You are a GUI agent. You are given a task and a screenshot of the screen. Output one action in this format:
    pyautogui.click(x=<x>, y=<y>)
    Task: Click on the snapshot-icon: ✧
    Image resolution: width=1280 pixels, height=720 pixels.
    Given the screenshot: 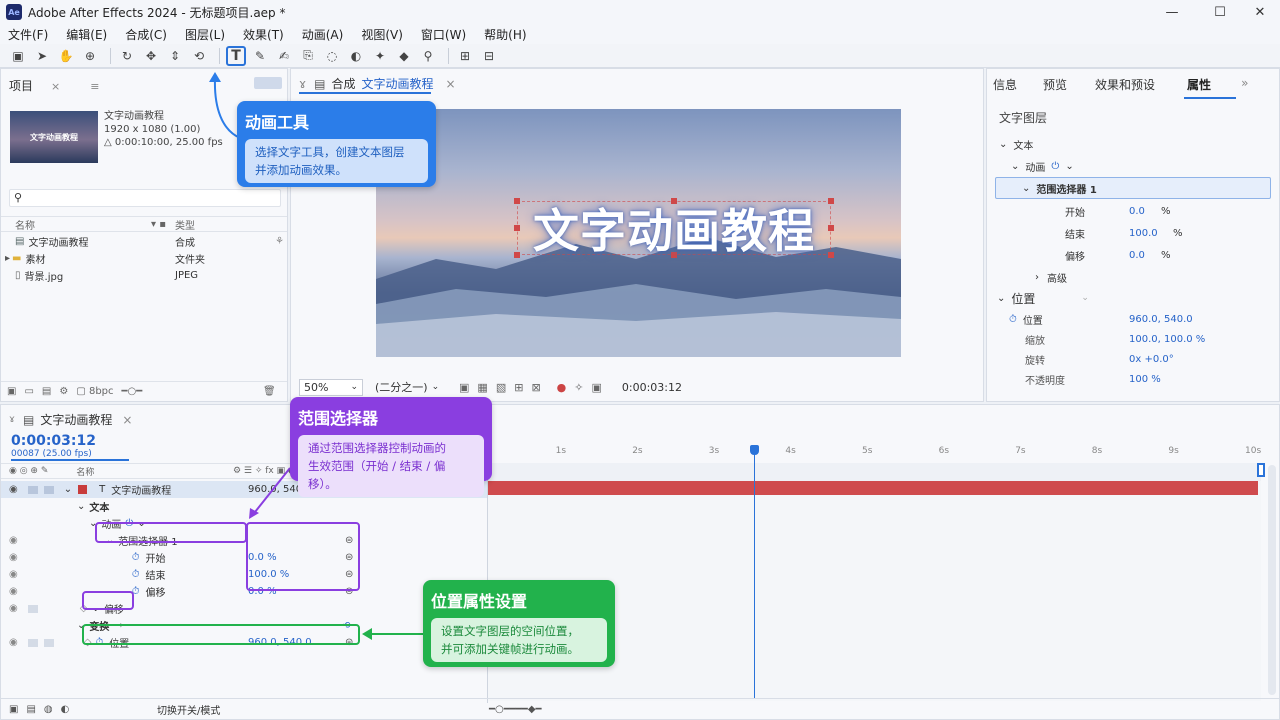 What is the action you would take?
    pyautogui.click(x=578, y=387)
    